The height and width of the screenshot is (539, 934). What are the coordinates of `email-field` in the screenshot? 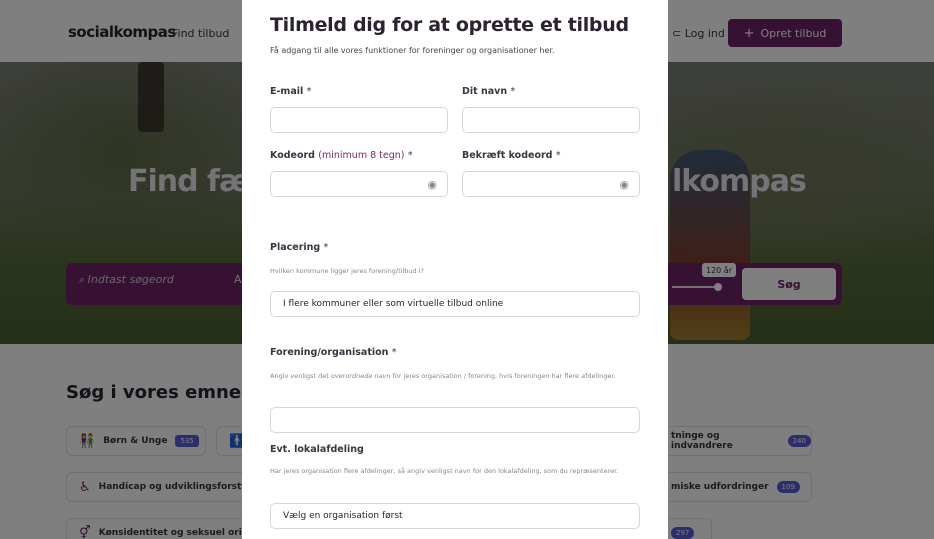 It's located at (359, 120).